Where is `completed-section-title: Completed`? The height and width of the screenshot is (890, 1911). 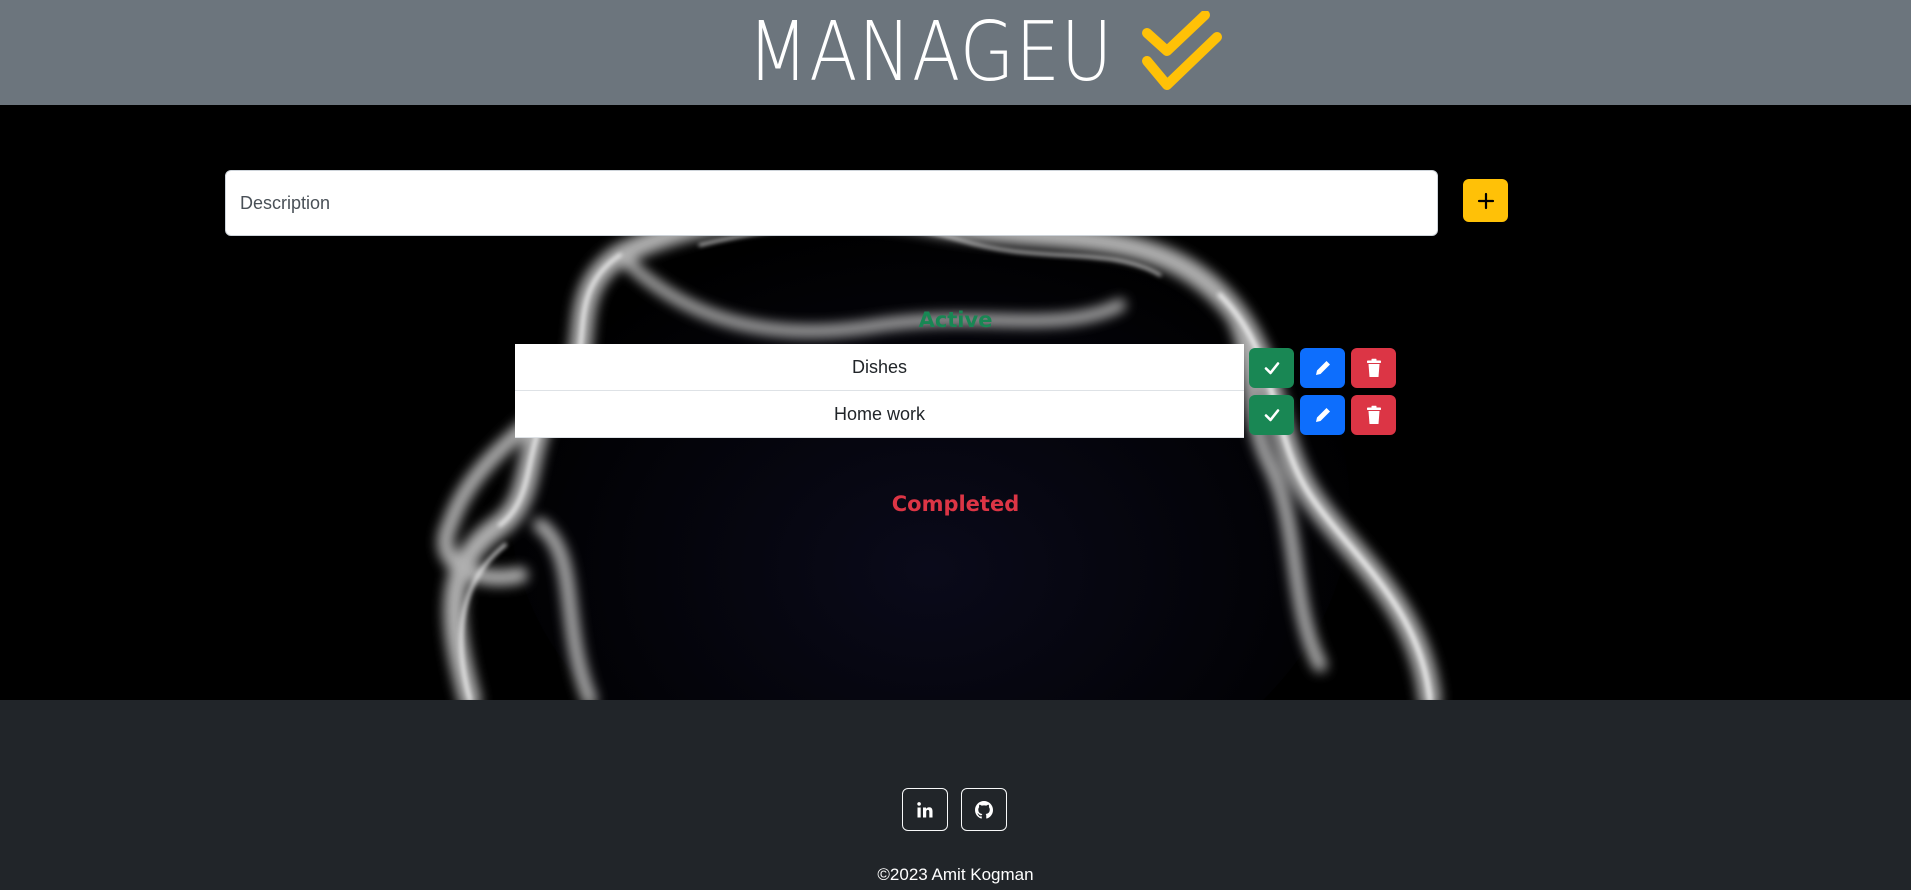
completed-section-title: Completed is located at coordinates (955, 504).